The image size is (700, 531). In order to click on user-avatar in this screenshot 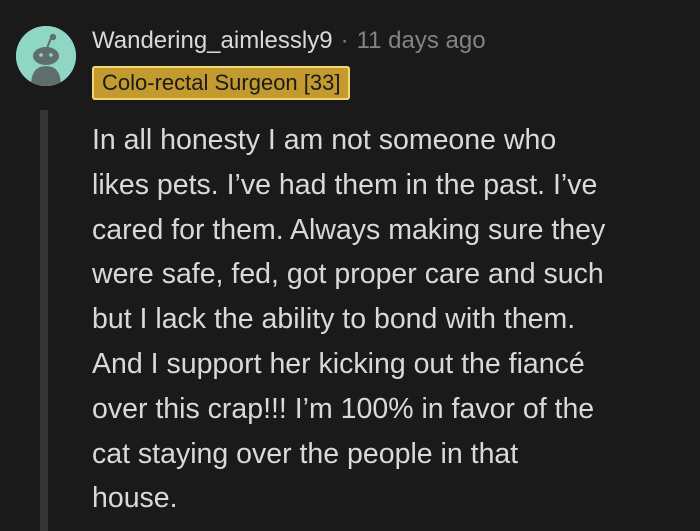, I will do `click(46, 56)`.